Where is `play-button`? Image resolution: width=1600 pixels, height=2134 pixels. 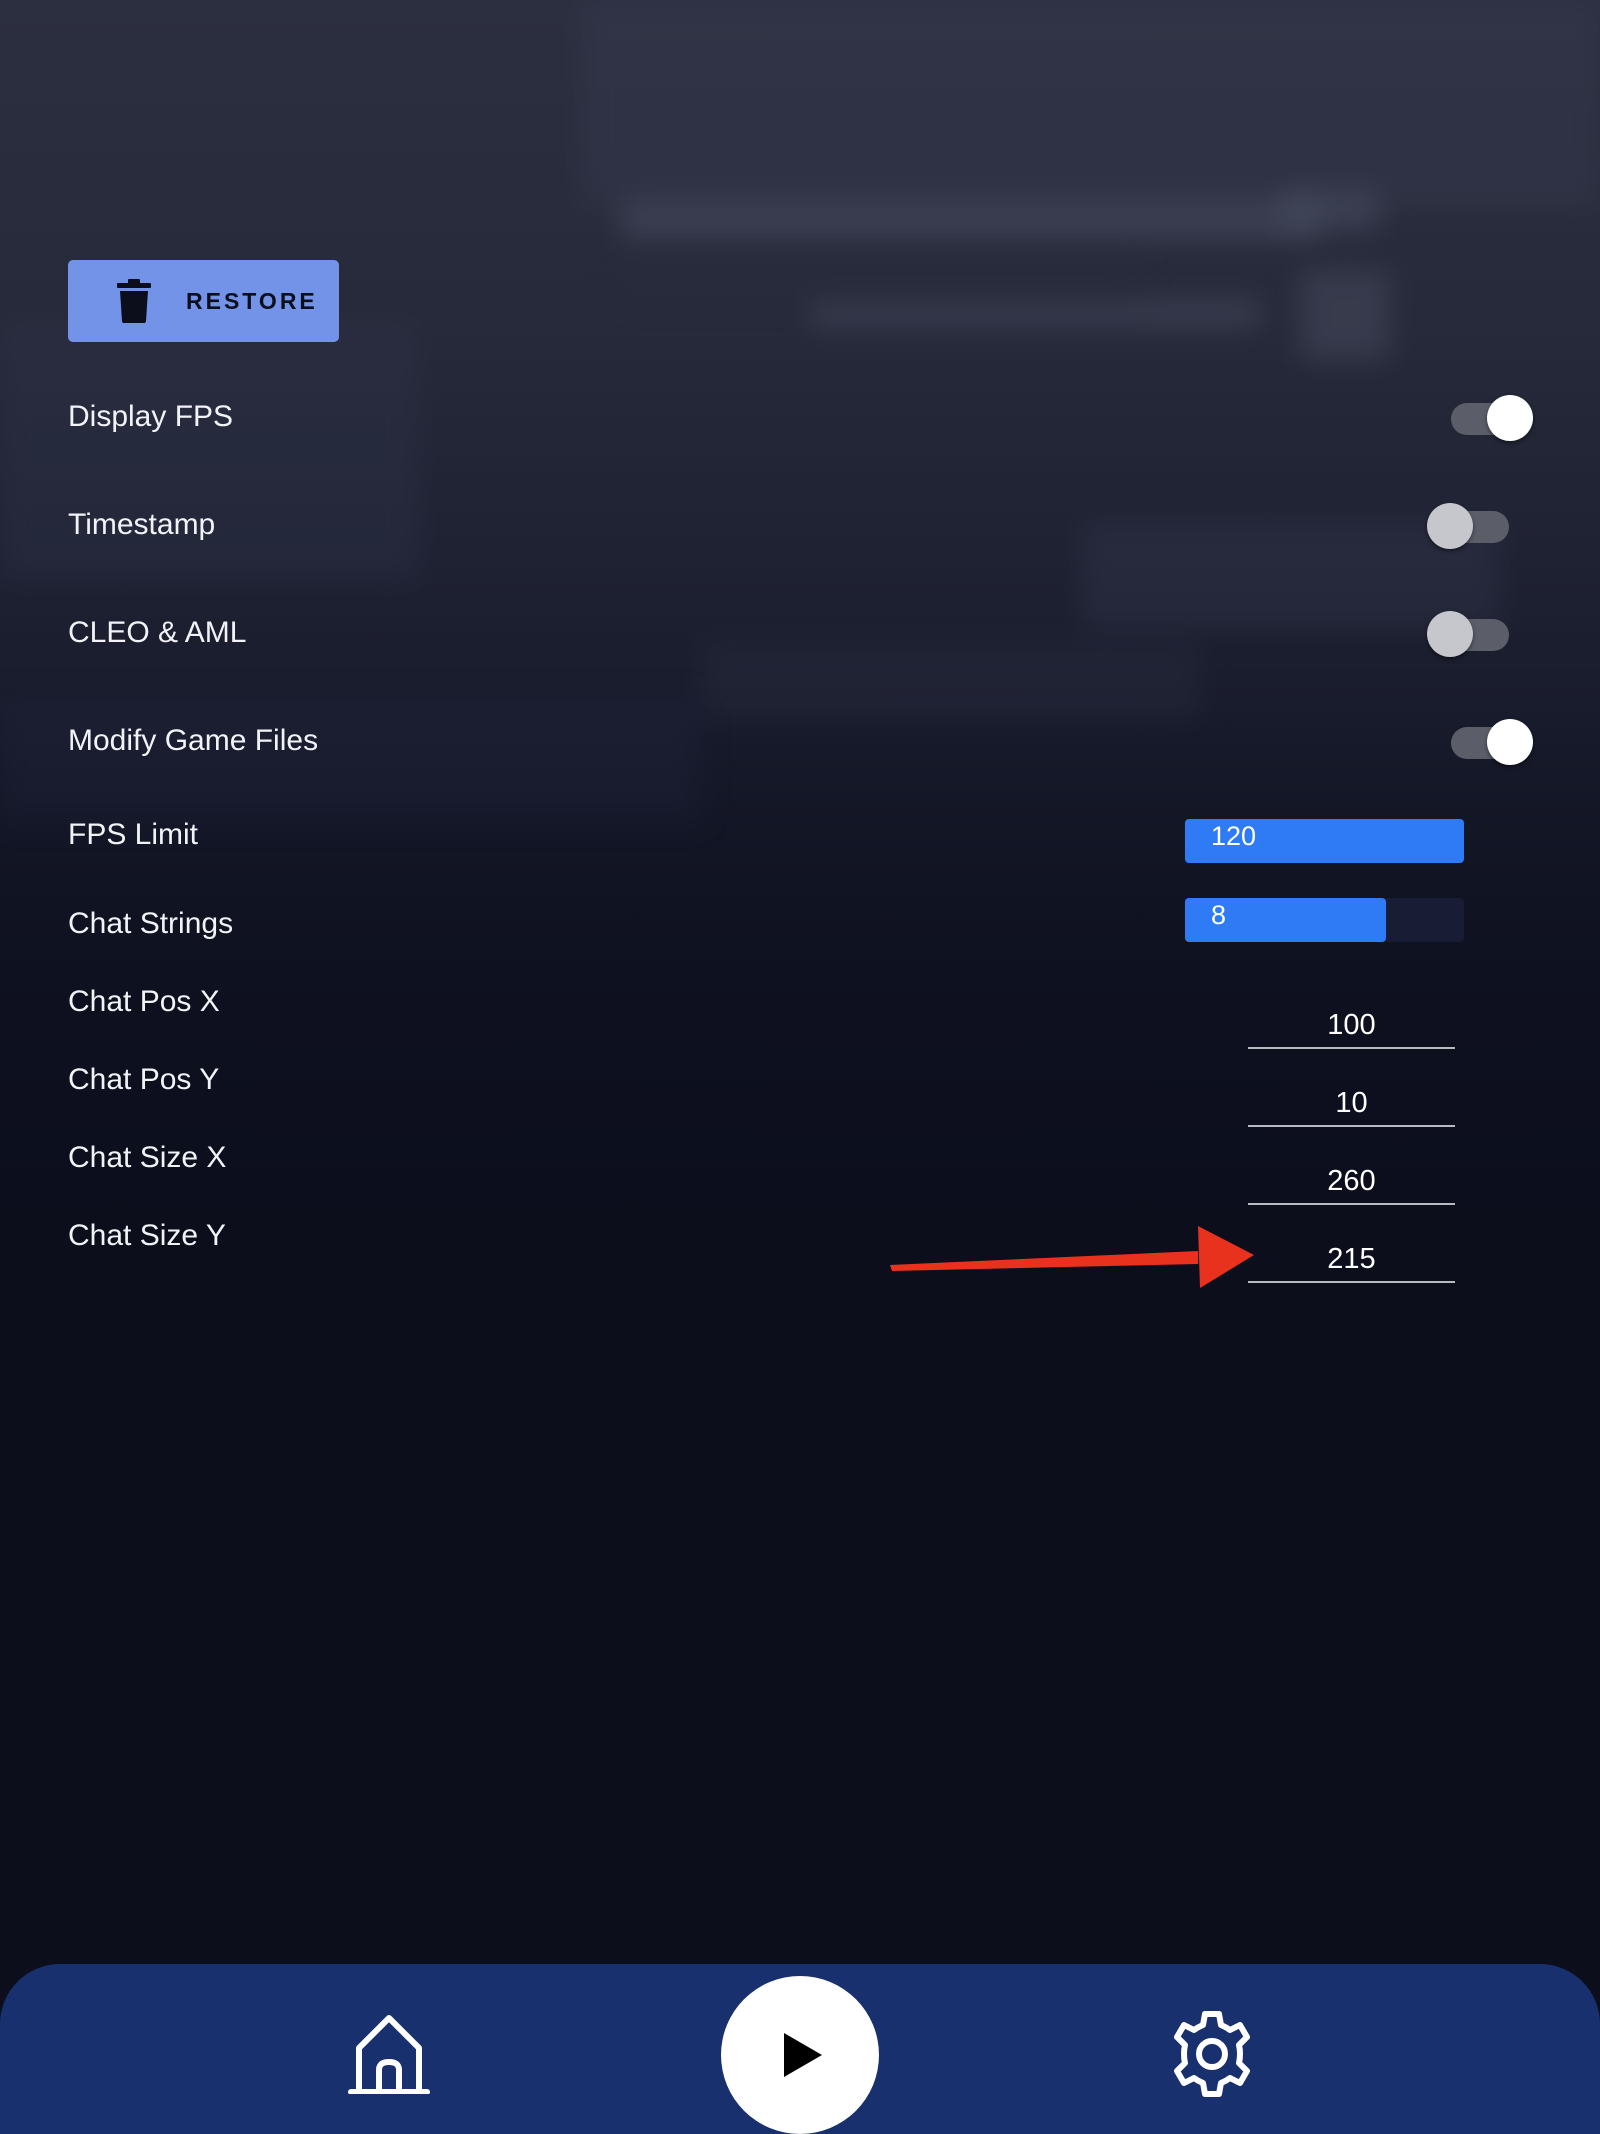
play-button is located at coordinates (800, 2055).